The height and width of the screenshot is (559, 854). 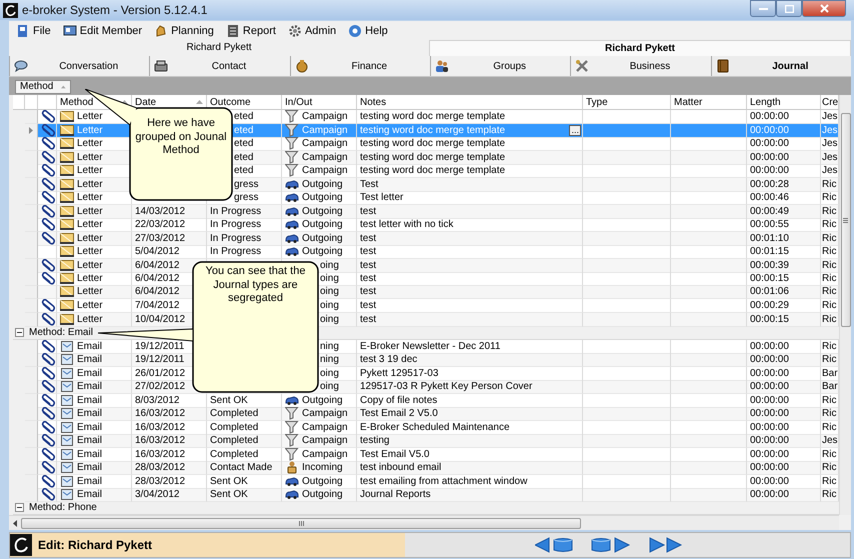 What do you see at coordinates (368, 31) in the screenshot?
I see `menu-item: Help` at bounding box center [368, 31].